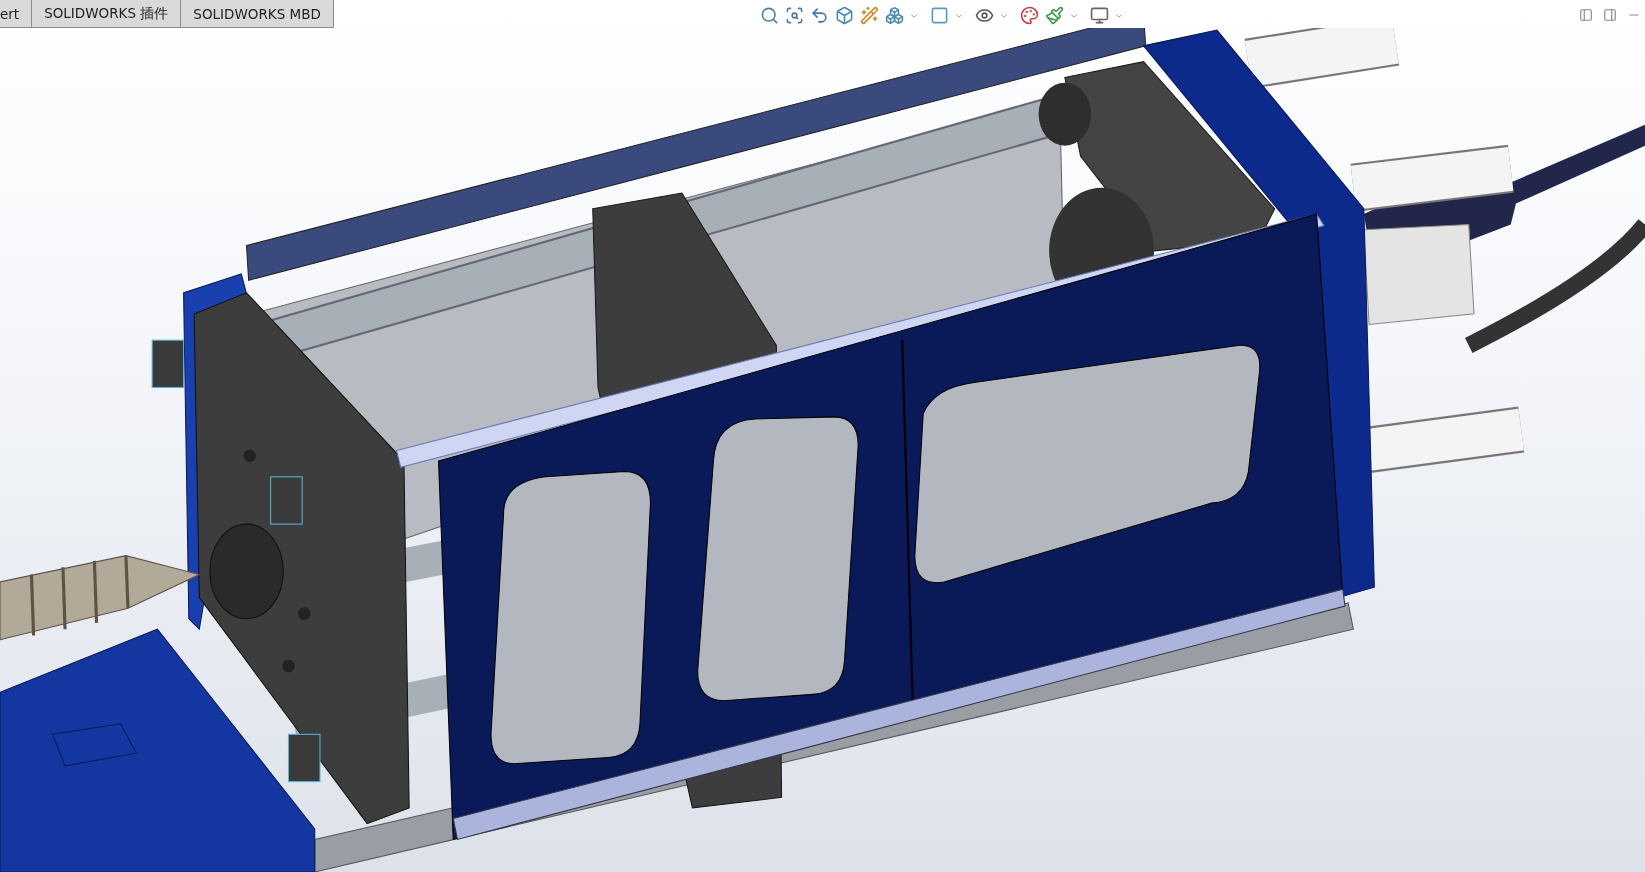 The image size is (1645, 872). I want to click on command-tab: SOLIDWORKS 插件, so click(106, 14).